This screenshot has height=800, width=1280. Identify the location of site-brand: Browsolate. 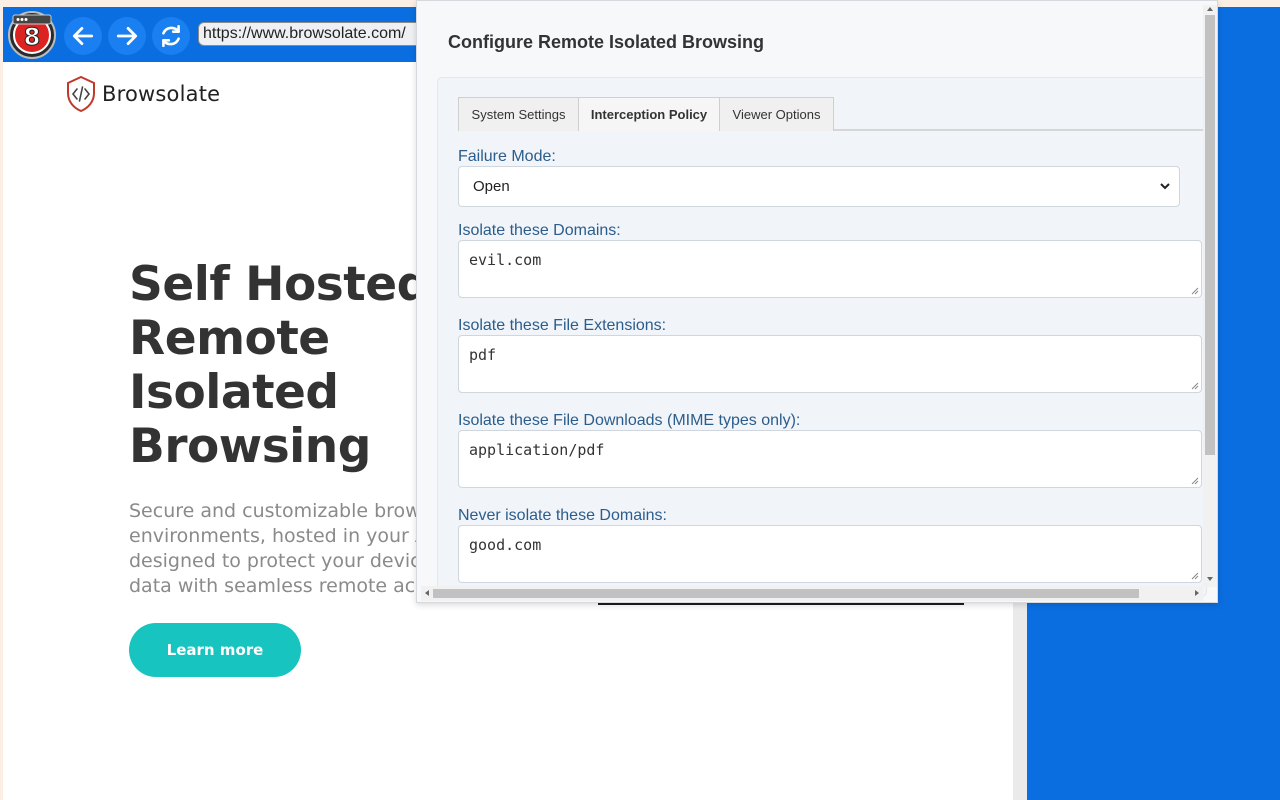
(143, 94).